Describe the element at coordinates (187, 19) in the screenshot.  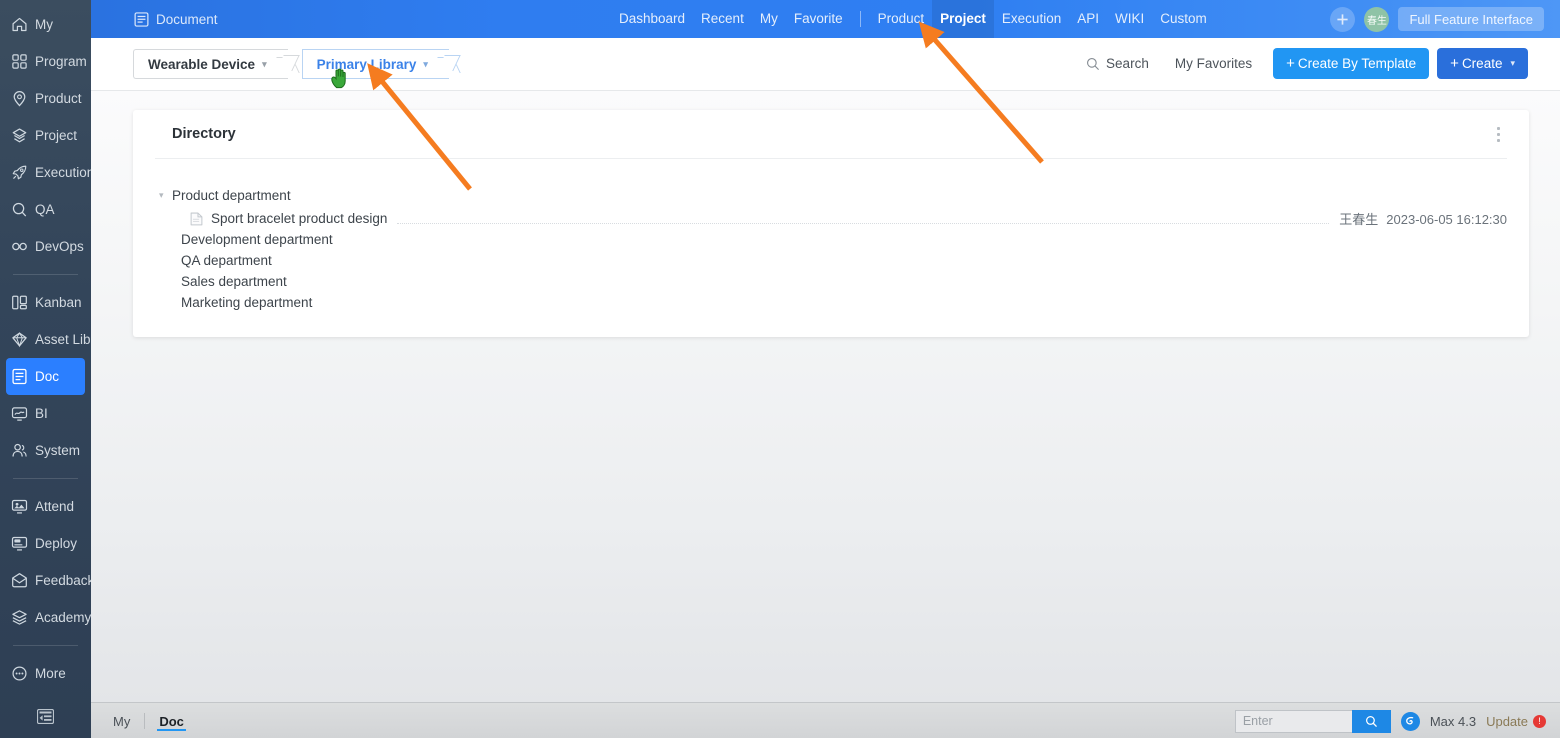
I see `app-title-text: Document` at that location.